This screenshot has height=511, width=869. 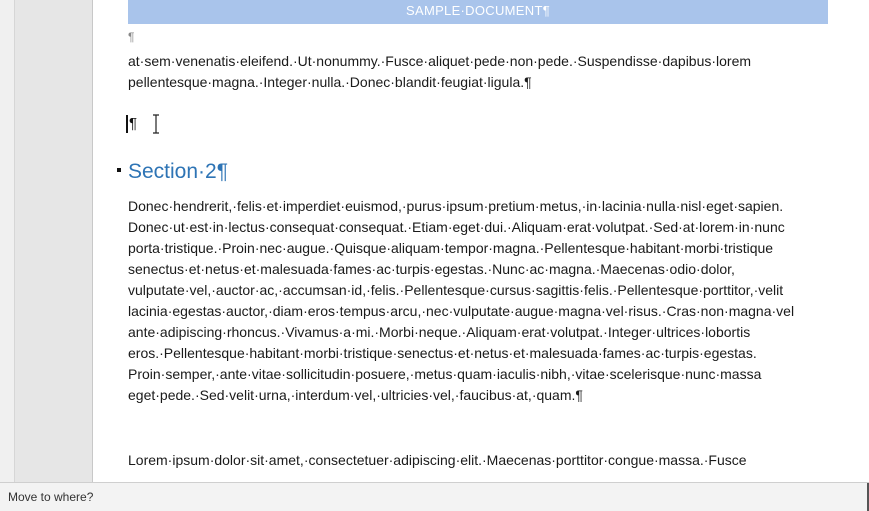 What do you see at coordinates (156, 124) in the screenshot?
I see `ibeam-cursor-icon` at bounding box center [156, 124].